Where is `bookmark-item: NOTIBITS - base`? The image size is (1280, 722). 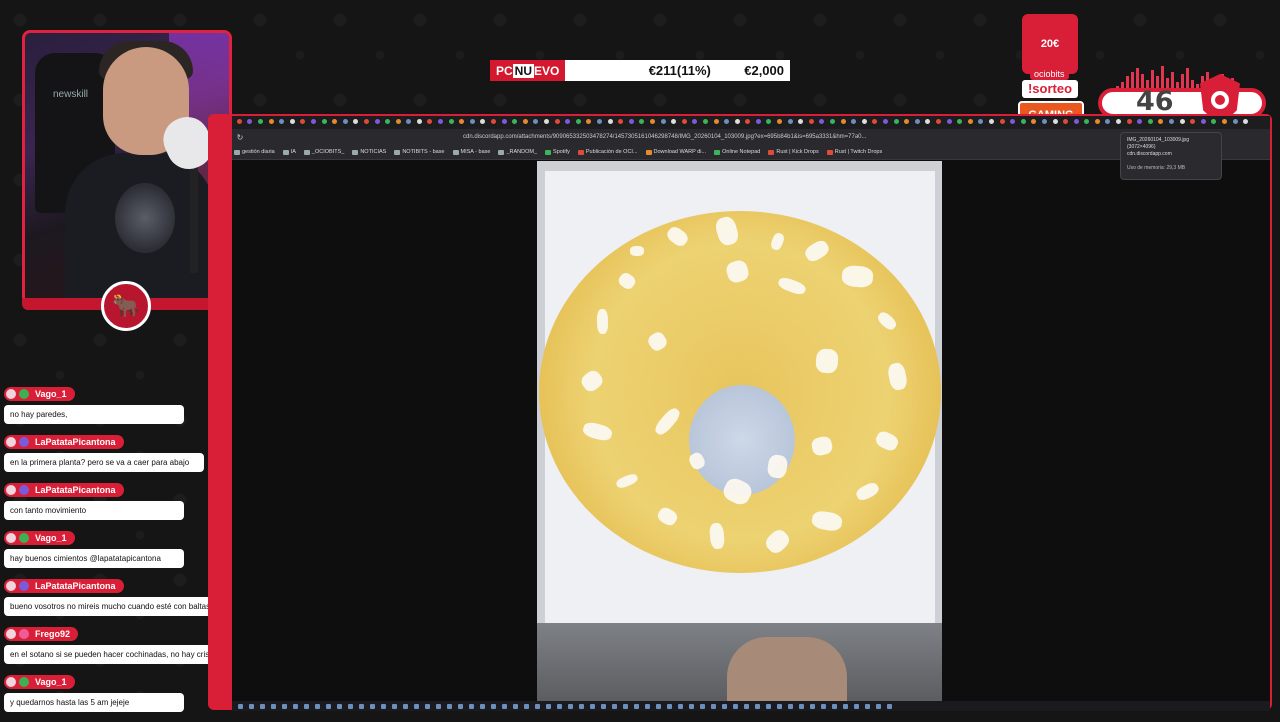
bookmark-item: NOTIBITS - base is located at coordinates (419, 152).